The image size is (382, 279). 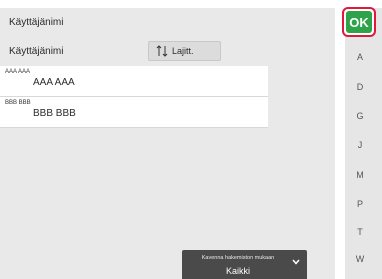 I want to click on ok-label: OK, so click(x=359, y=22).